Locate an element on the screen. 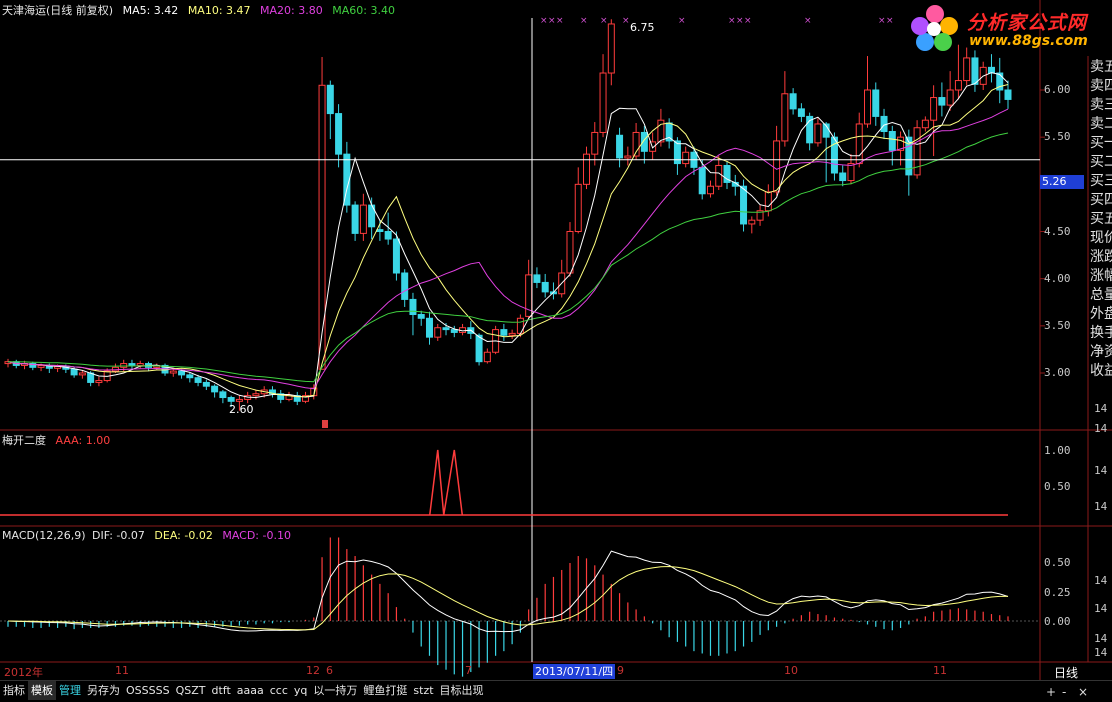 The width and height of the screenshot is (1112, 702). toolbar-item-1: 模板 is located at coordinates (42, 690).